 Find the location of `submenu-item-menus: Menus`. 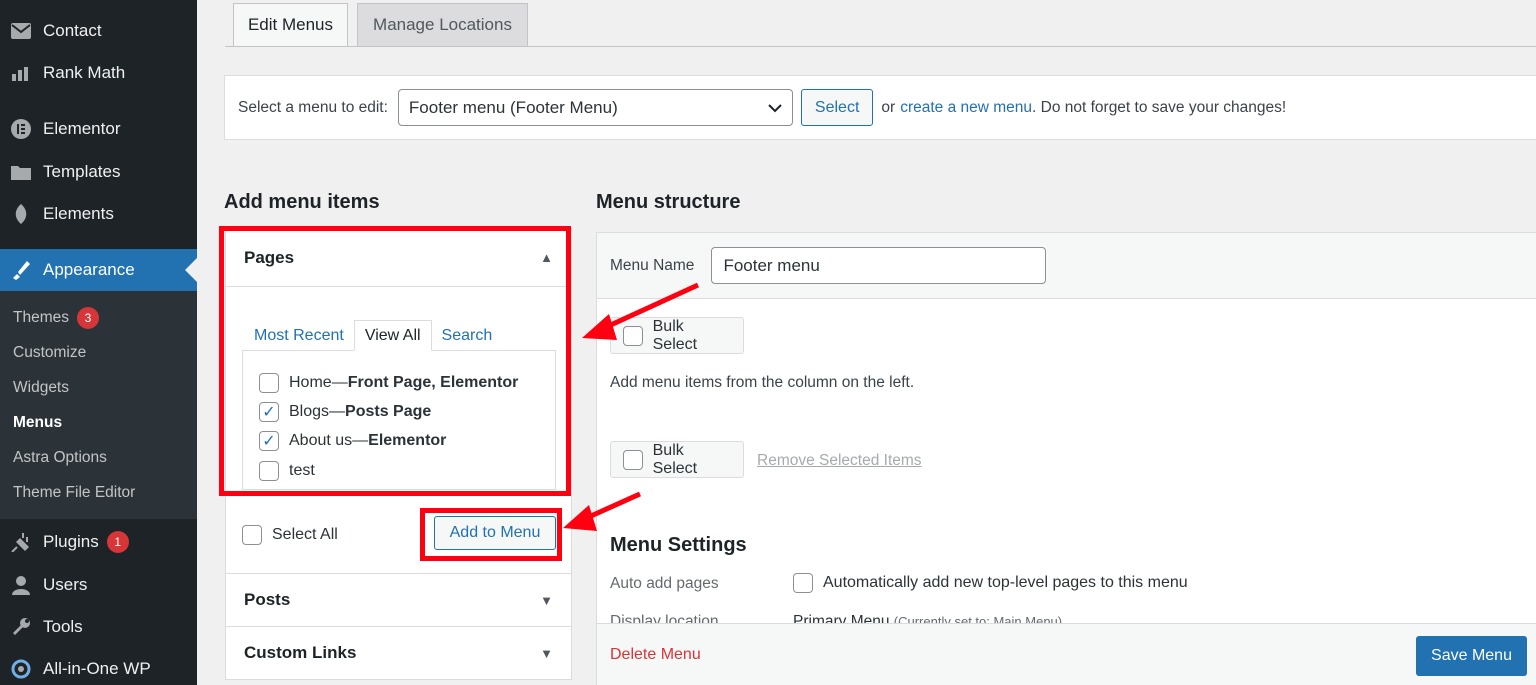

submenu-item-menus: Menus is located at coordinates (37, 423).